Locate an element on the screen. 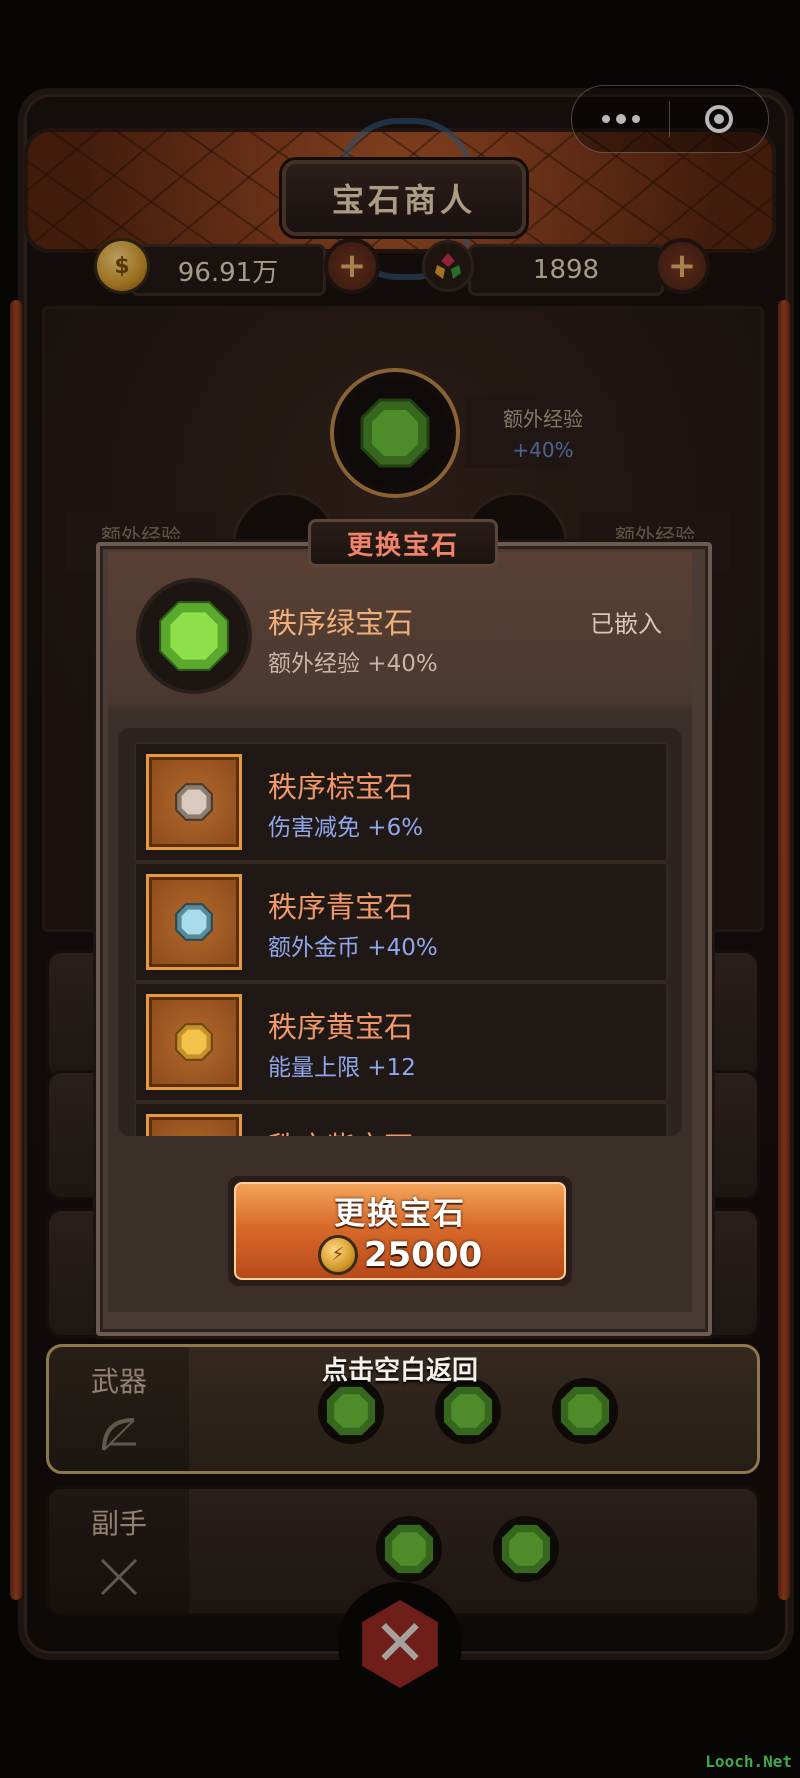  swap-cost-row: ⚡ 25000 is located at coordinates (400, 1254).